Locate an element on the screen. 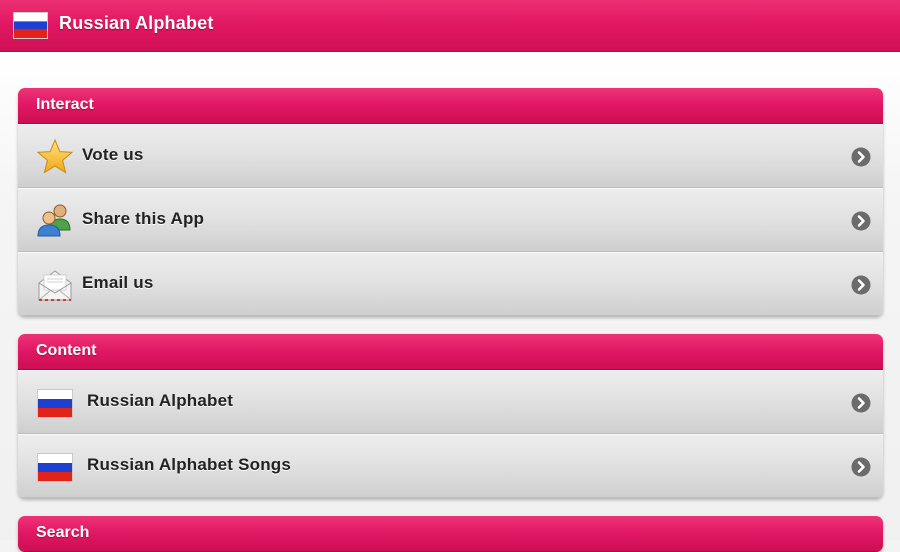 The width and height of the screenshot is (900, 552). russian-alphabet-songs-item: Russian Alphabet Songs is located at coordinates (450, 466).